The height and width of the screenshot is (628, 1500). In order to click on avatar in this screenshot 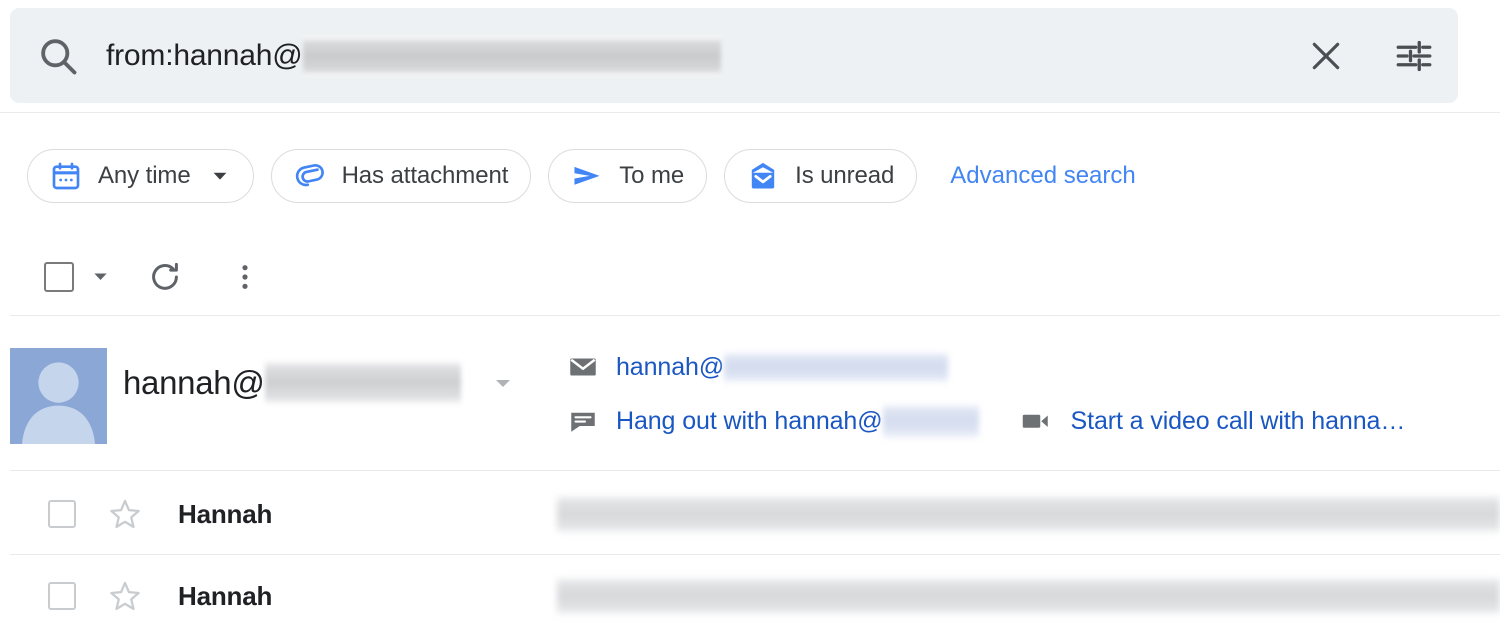, I will do `click(58, 396)`.